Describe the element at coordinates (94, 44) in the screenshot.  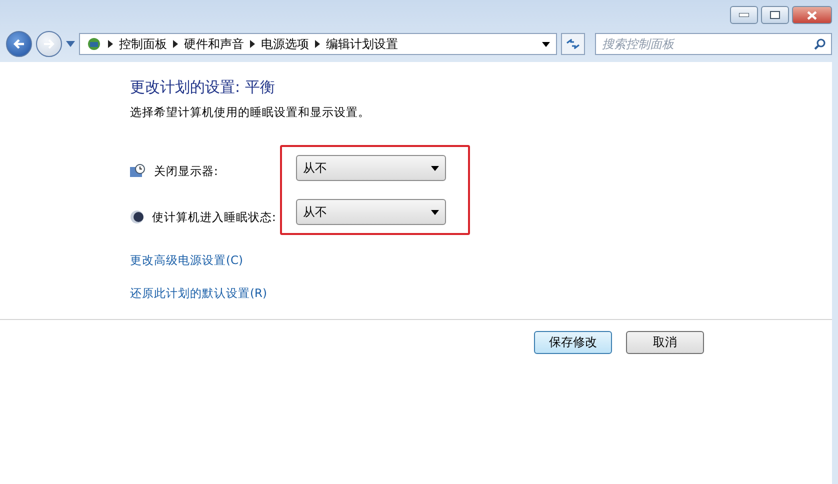
I see `control-panel-icon` at that location.